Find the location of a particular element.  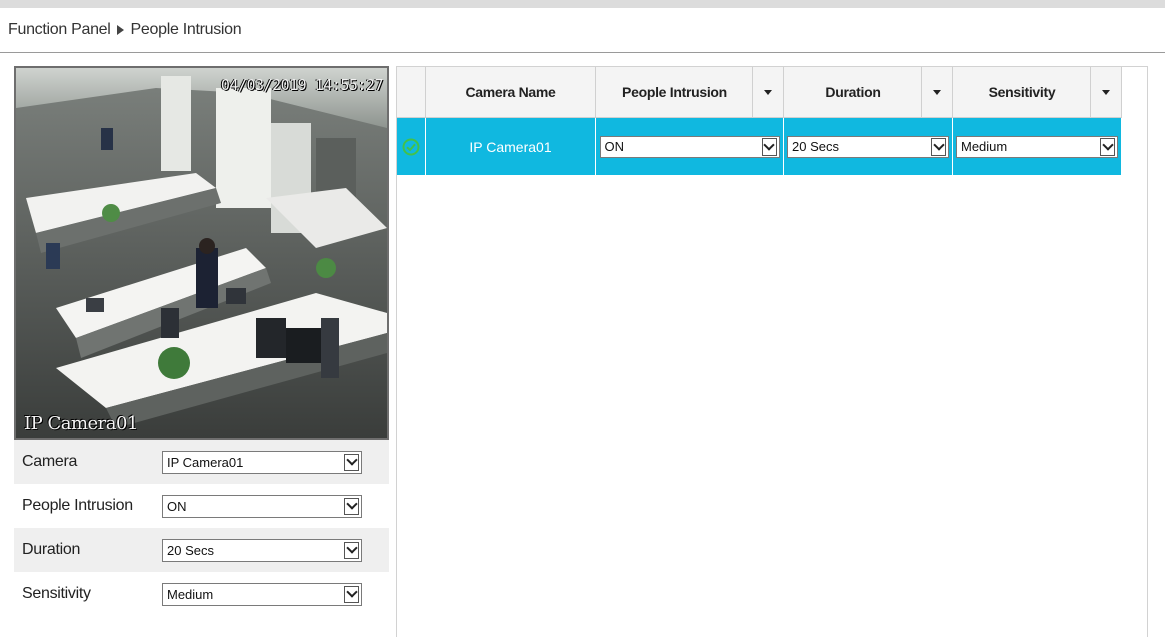

sensitivity-label: Sensitivity is located at coordinates (56, 593).